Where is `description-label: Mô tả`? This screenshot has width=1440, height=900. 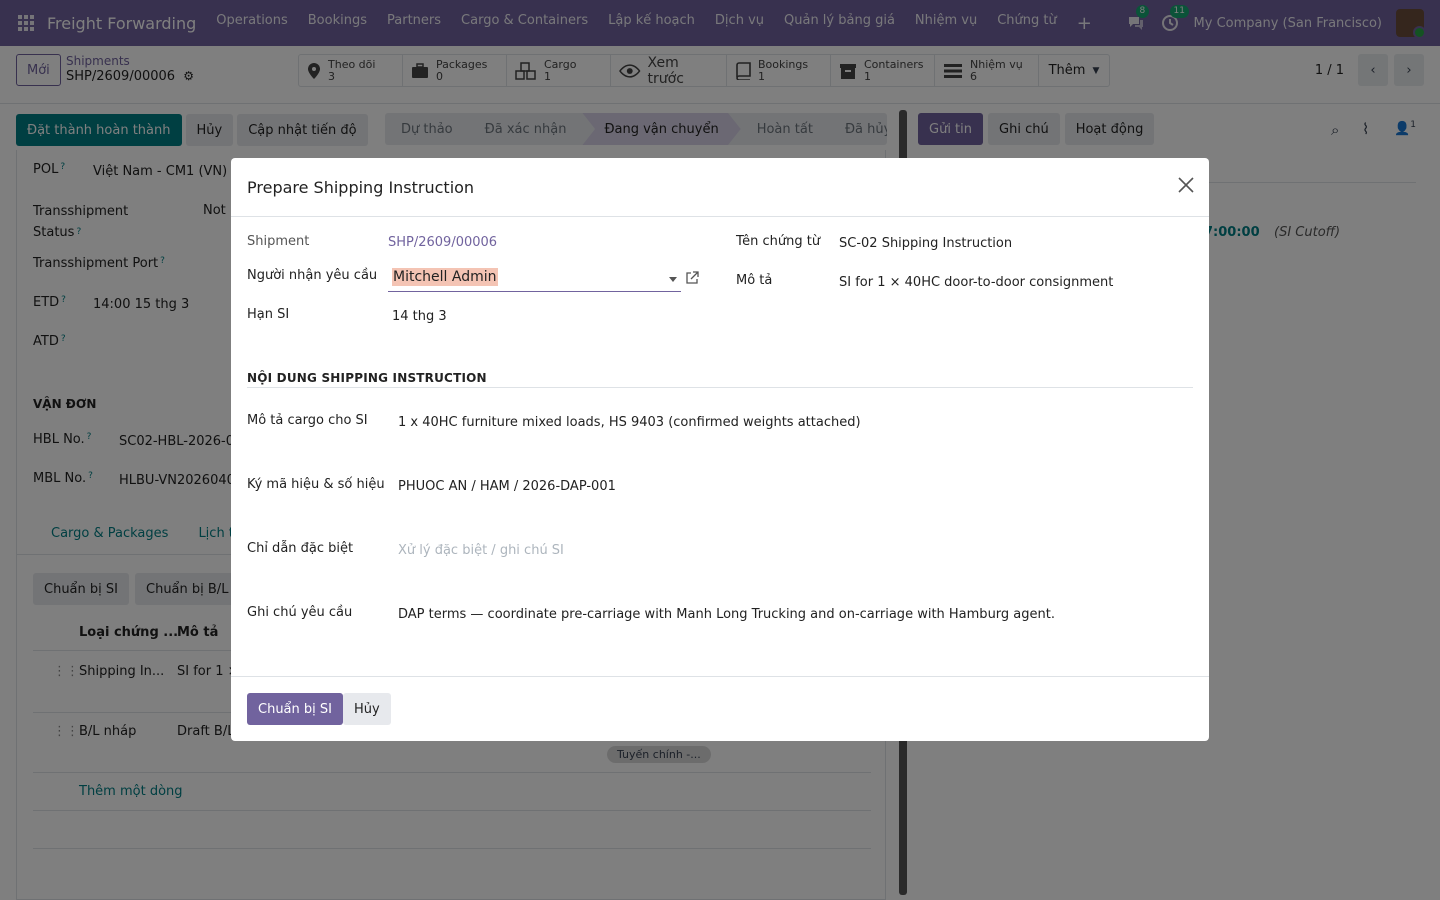
description-label: Mô tả is located at coordinates (754, 280).